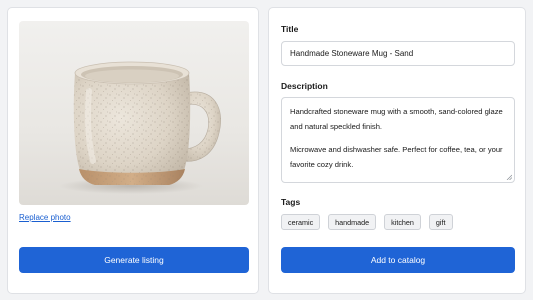  I want to click on title-label: Title, so click(290, 29).